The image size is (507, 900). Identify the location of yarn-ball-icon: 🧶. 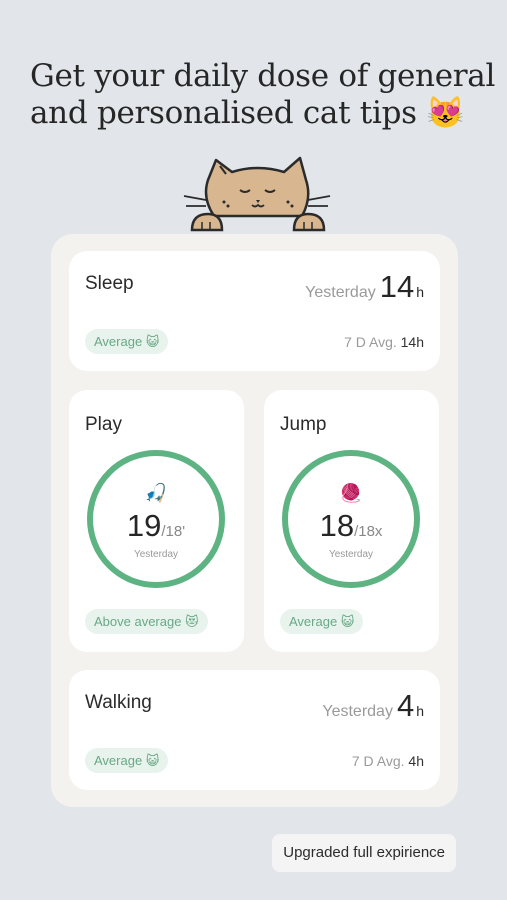
(351, 493).